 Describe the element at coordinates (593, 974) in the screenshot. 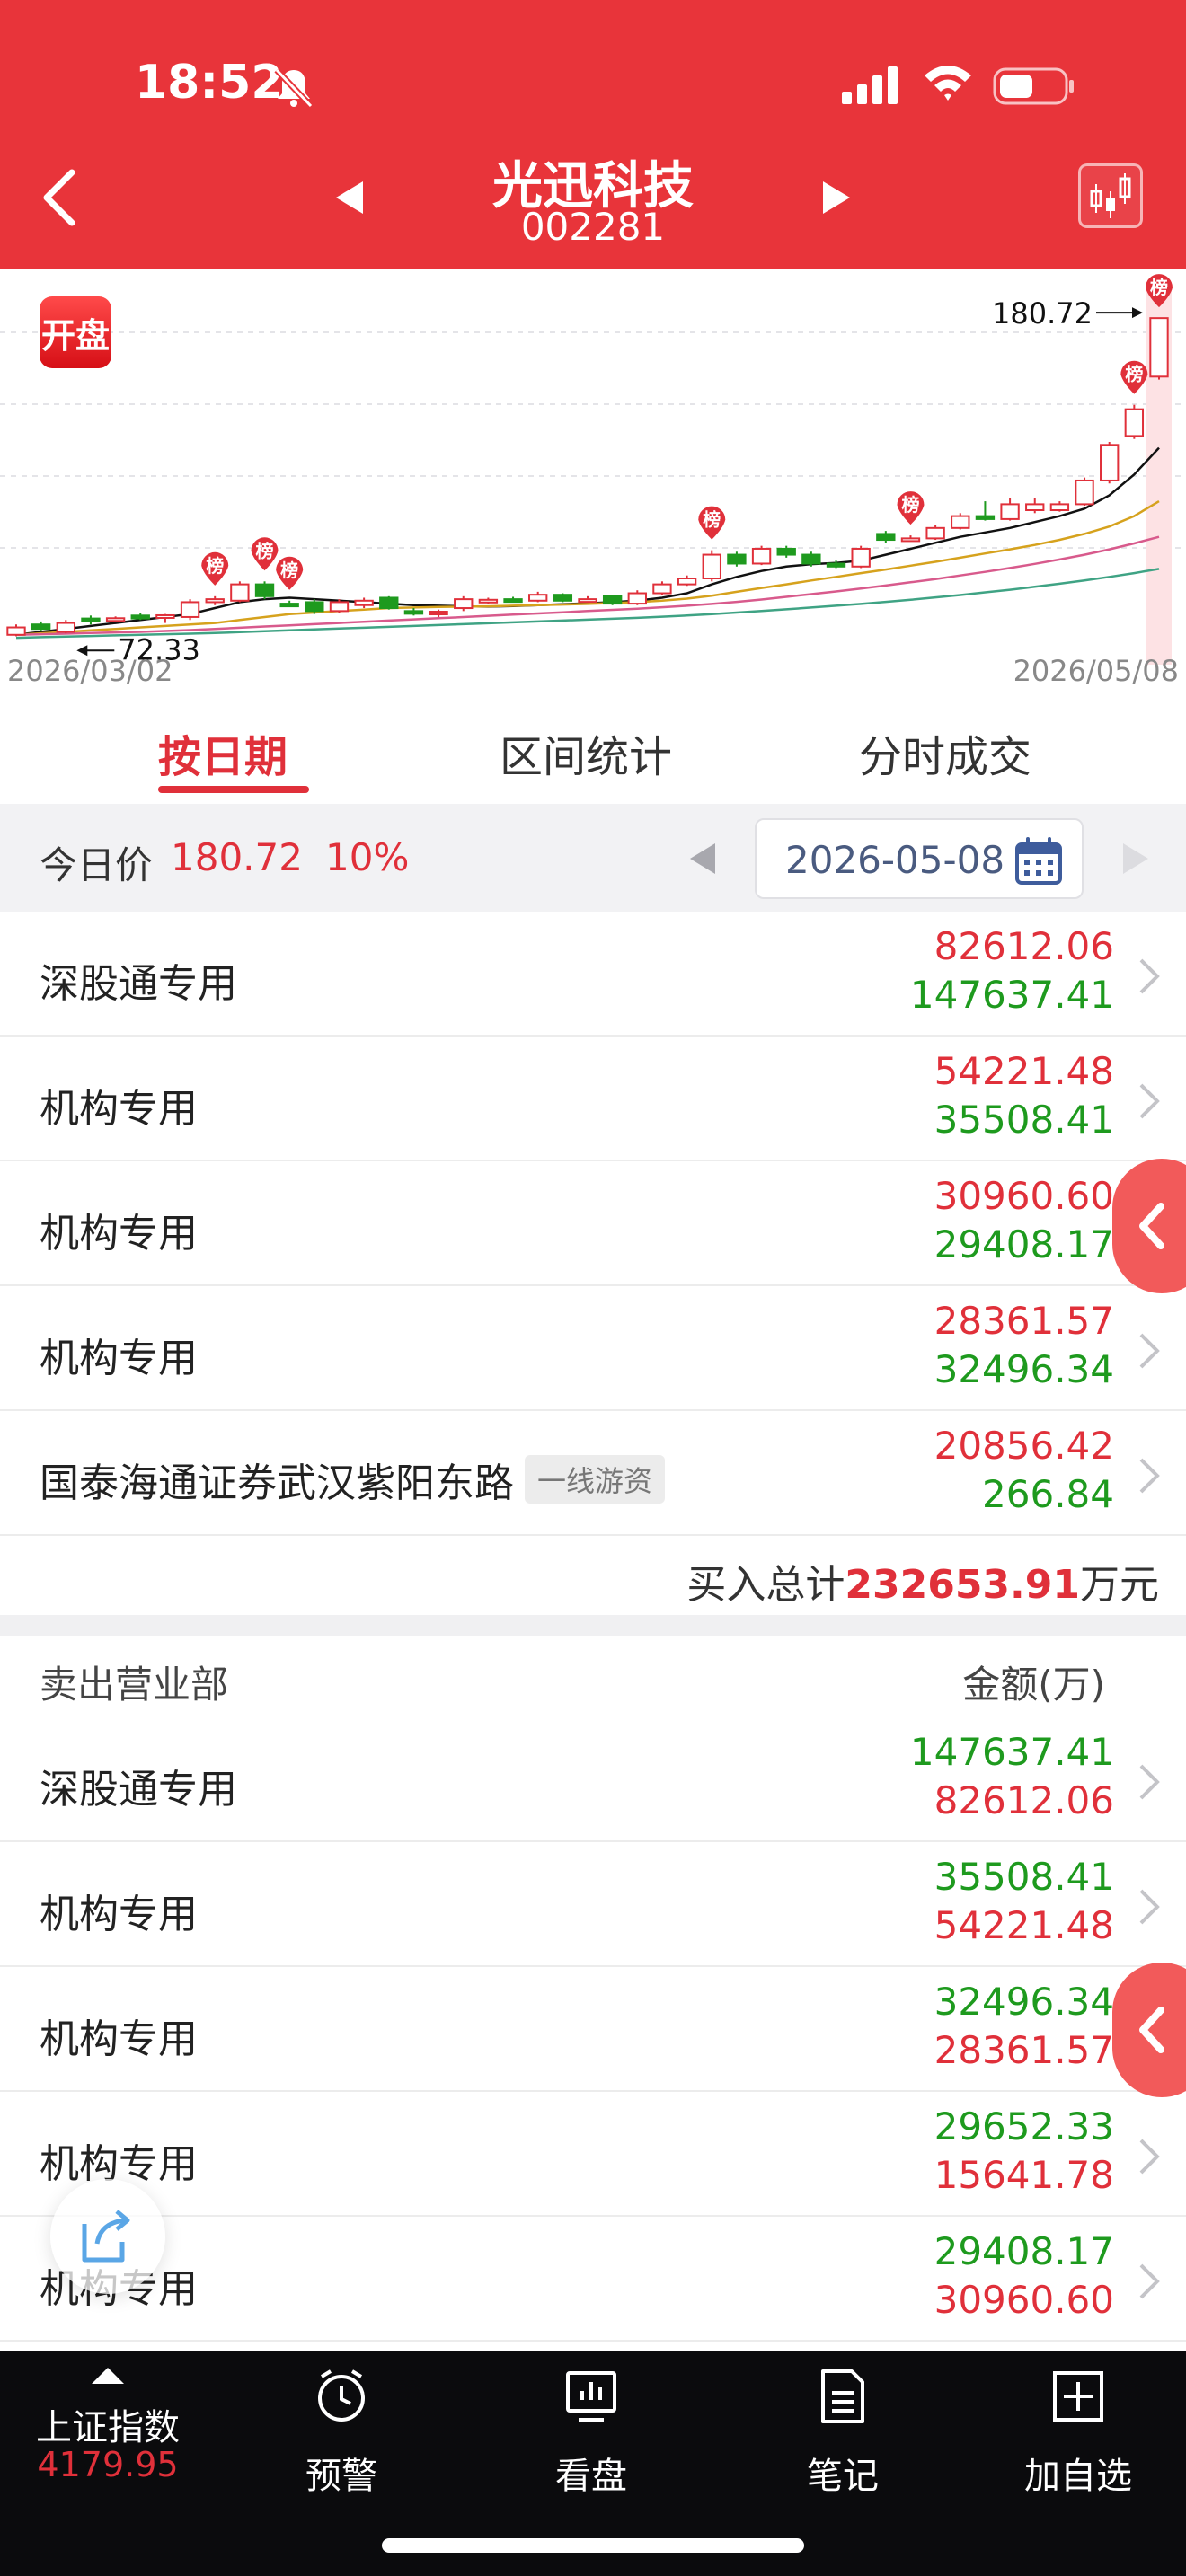

I see `buy-row: 深股通专用 82612.06 147637.41` at that location.